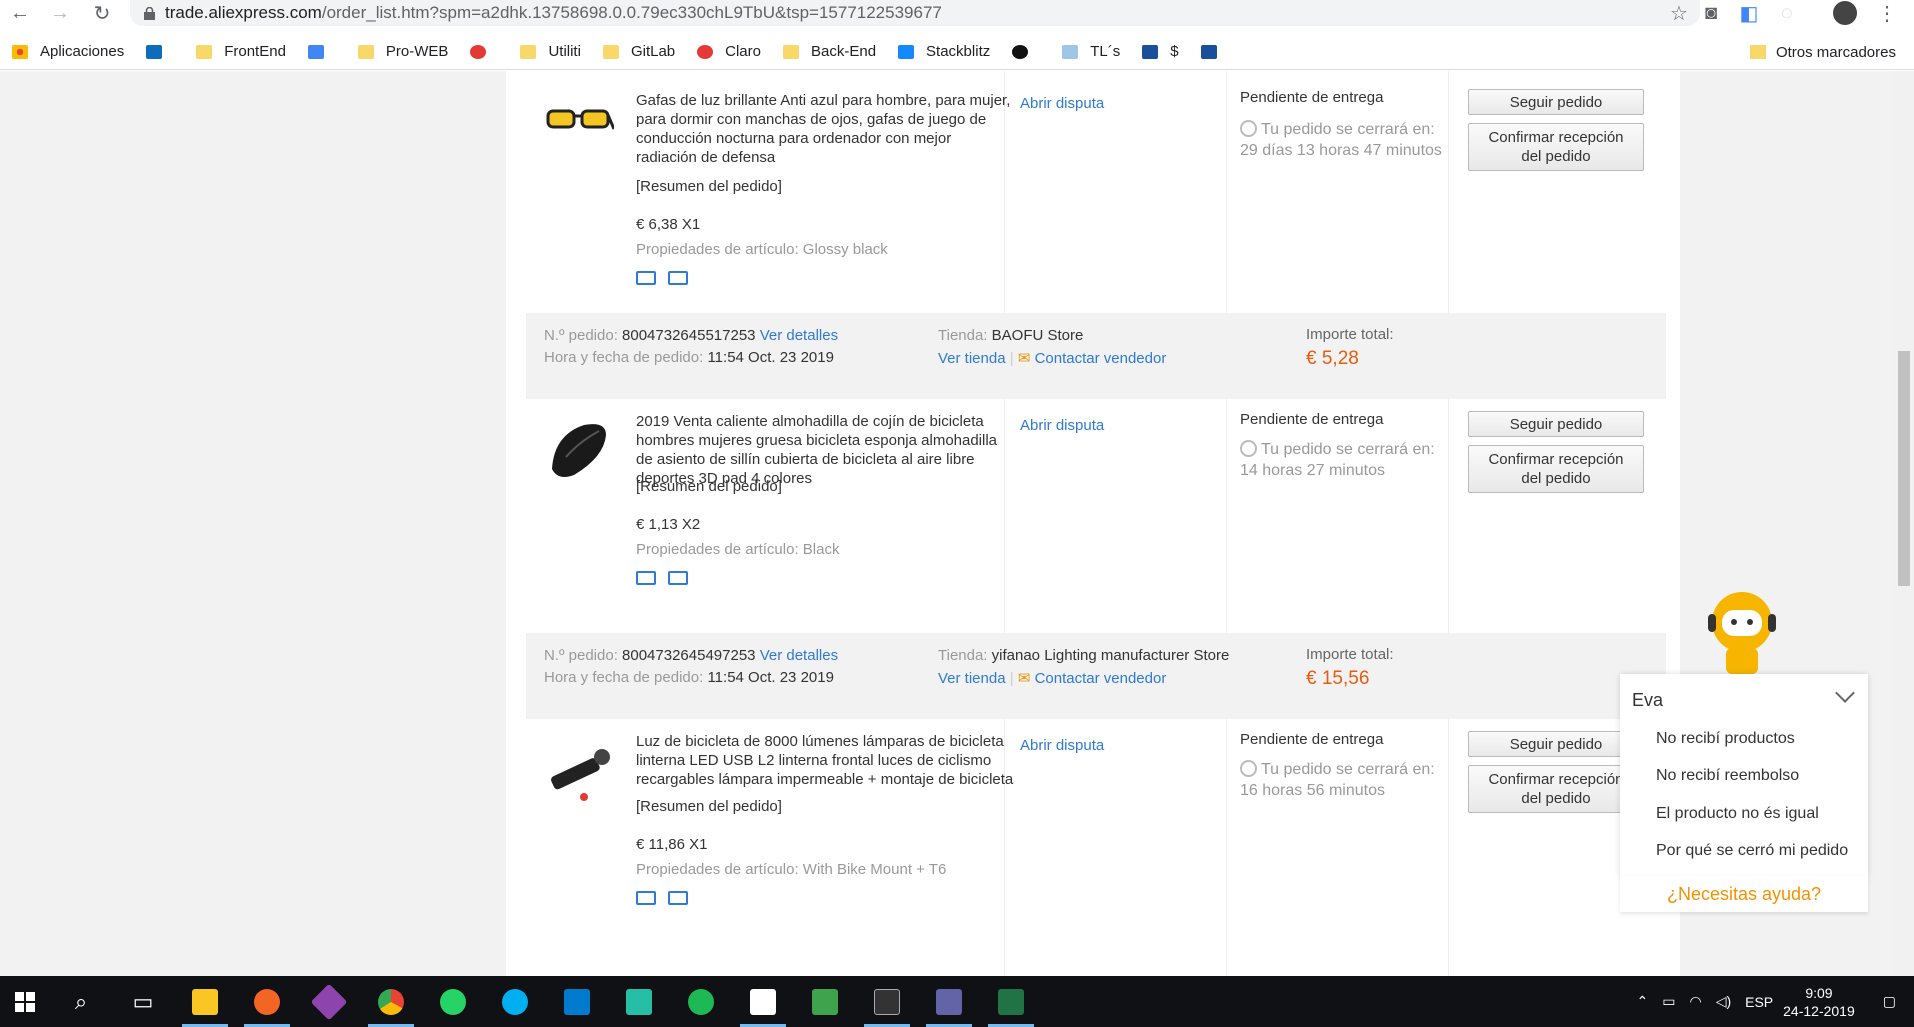 The image size is (1914, 1027). I want to click on back-icon: ←, so click(20, 13).